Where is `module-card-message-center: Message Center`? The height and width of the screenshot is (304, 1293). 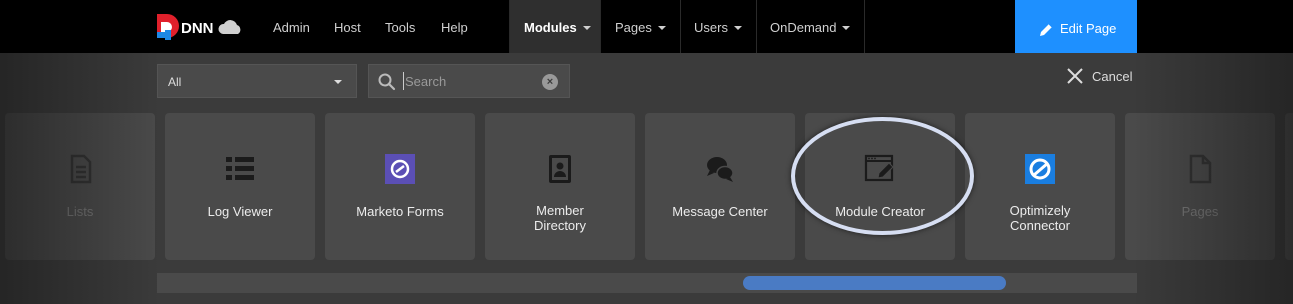 module-card-message-center: Message Center is located at coordinates (720, 186).